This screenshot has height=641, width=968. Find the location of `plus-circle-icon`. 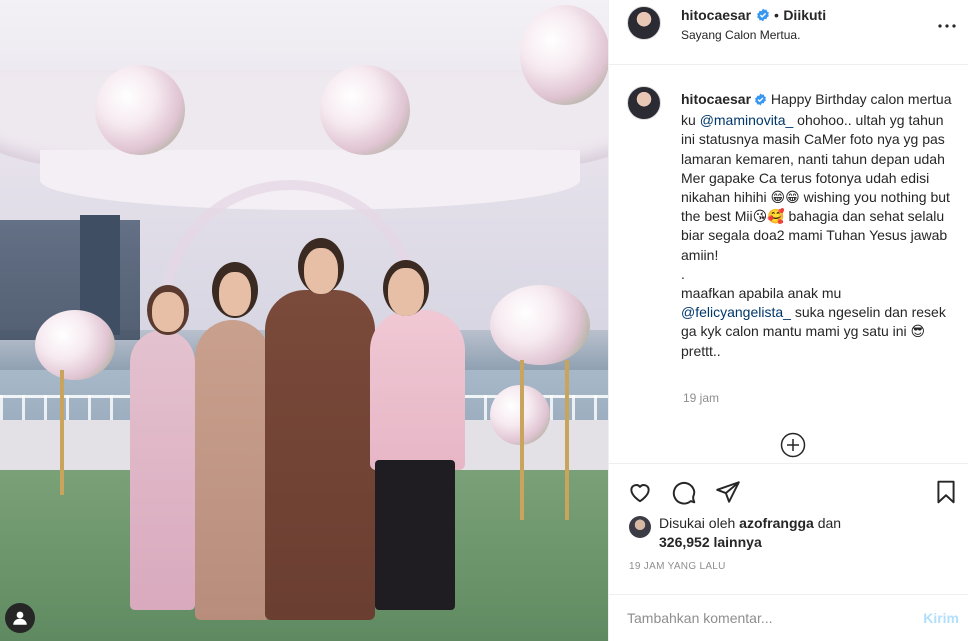

plus-circle-icon is located at coordinates (793, 445).